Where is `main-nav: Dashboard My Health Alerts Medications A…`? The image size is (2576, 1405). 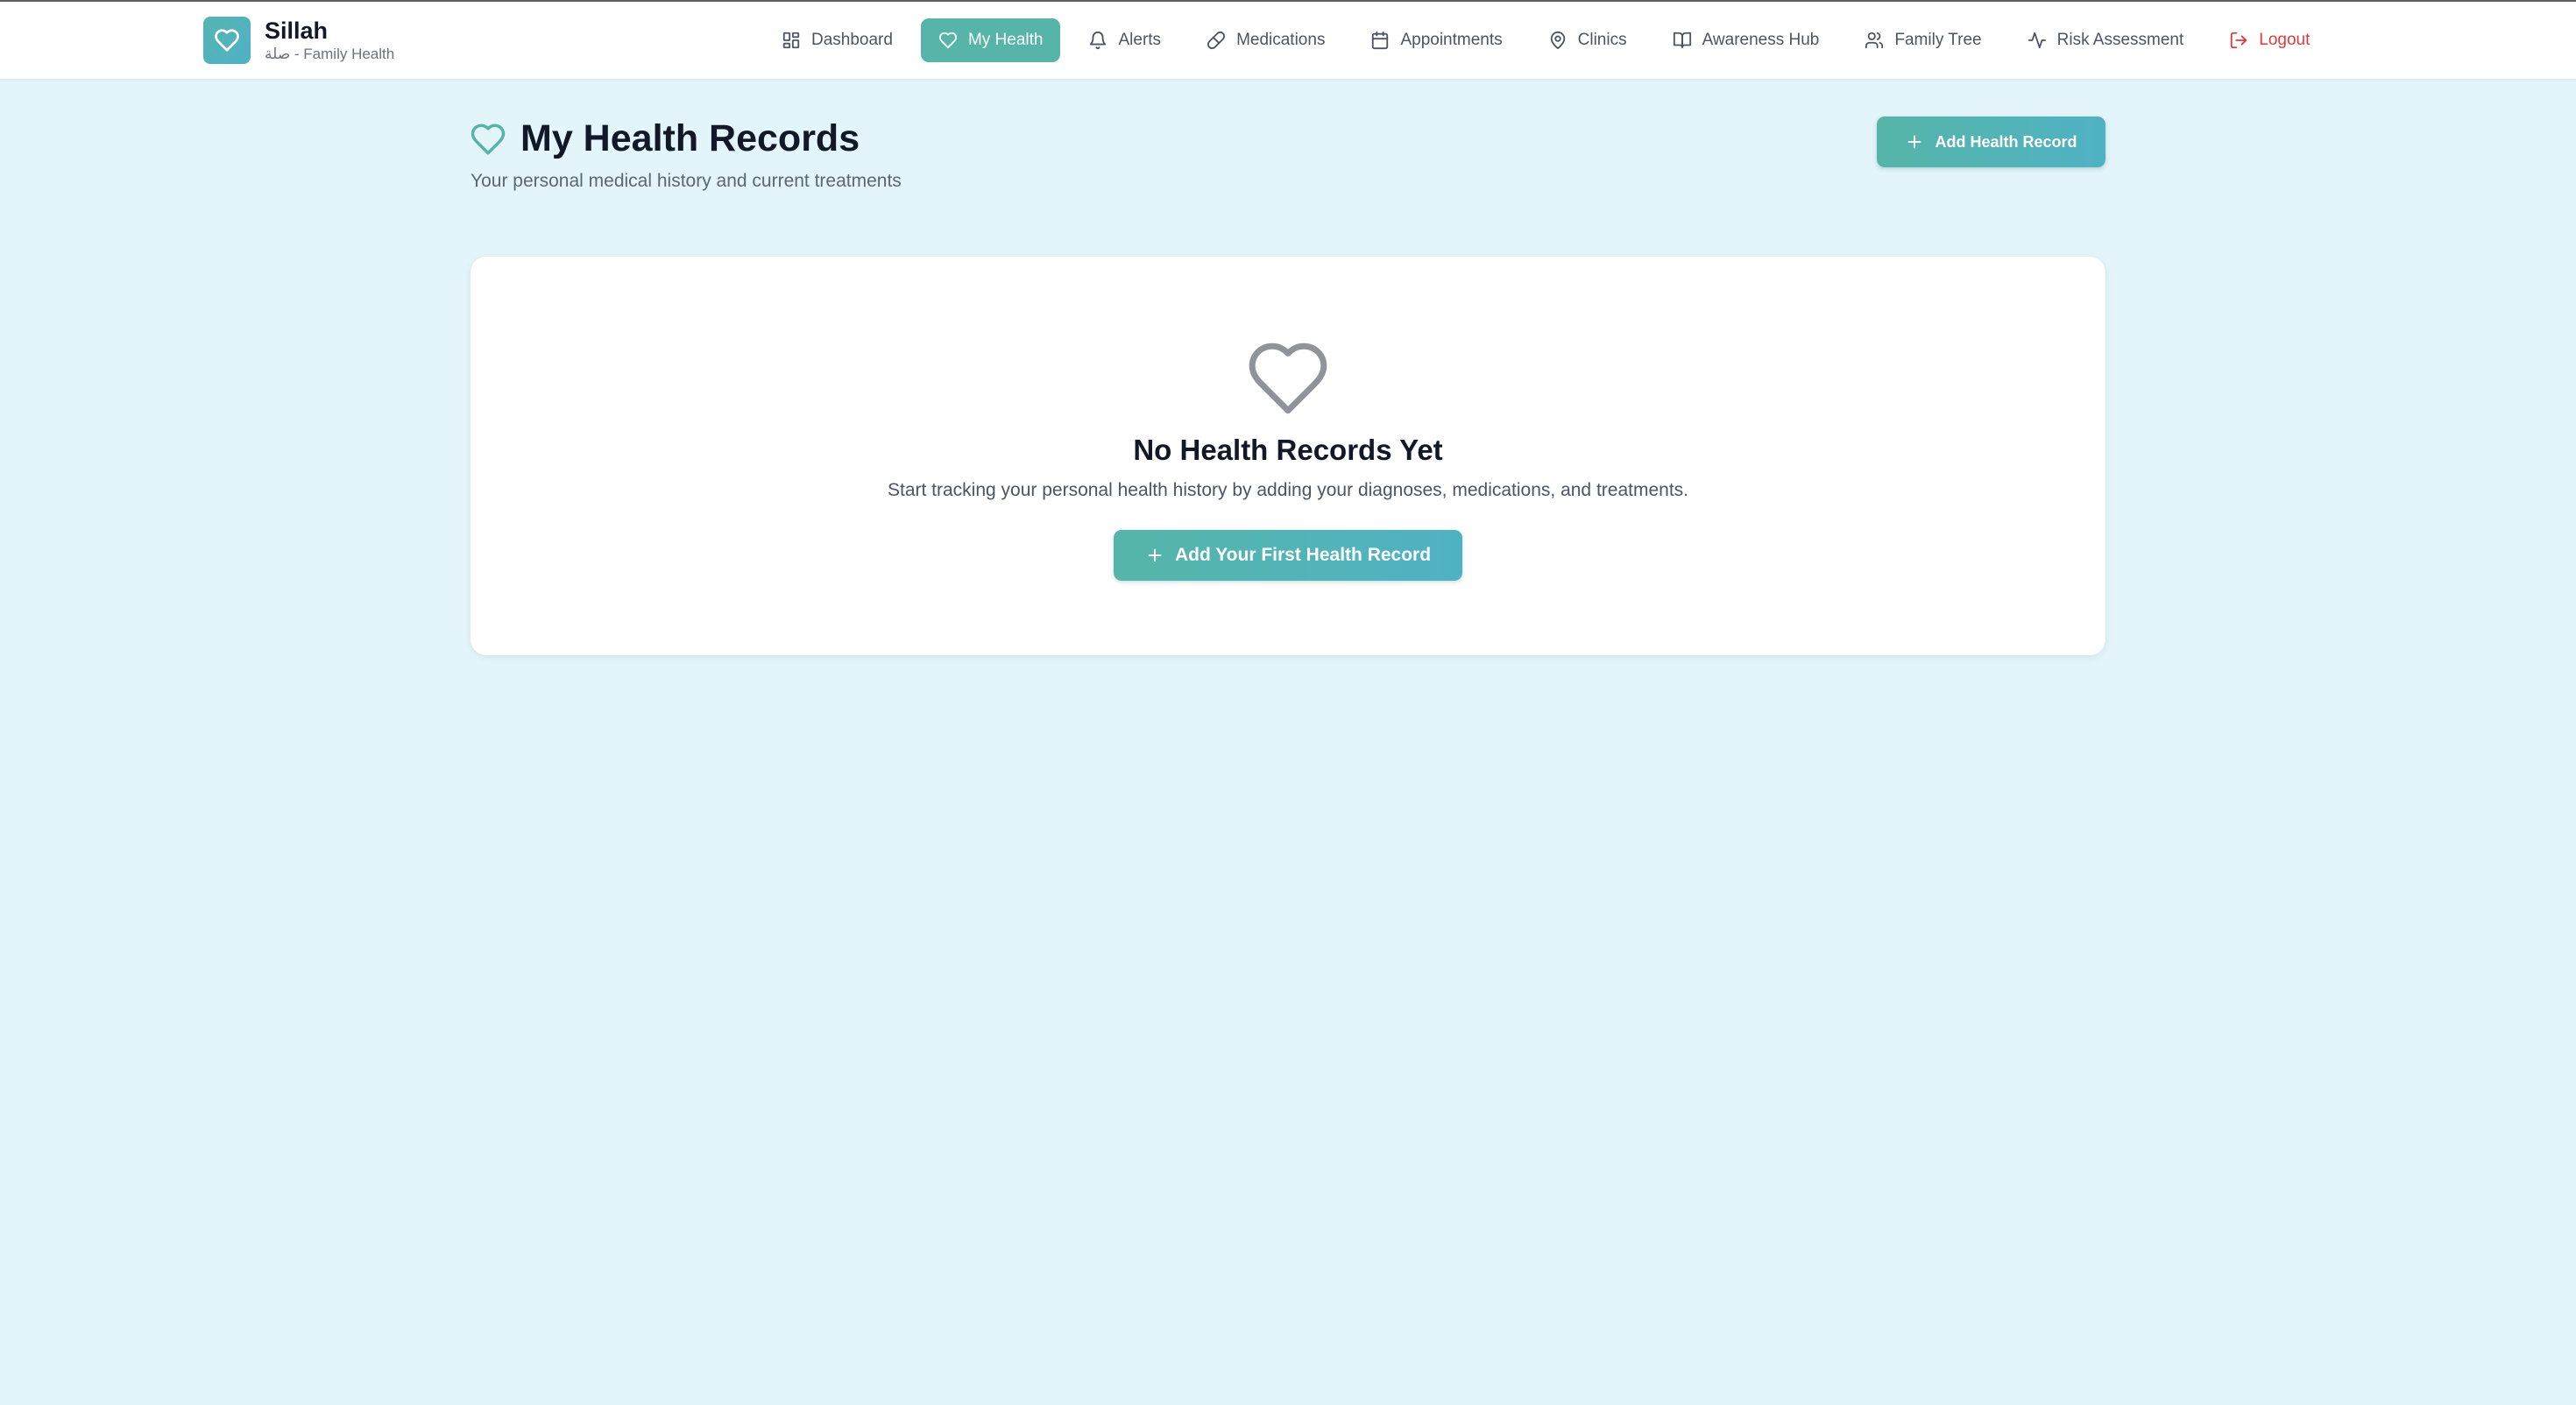
main-nav: Dashboard My Health Alerts Medications A… is located at coordinates (1551, 40).